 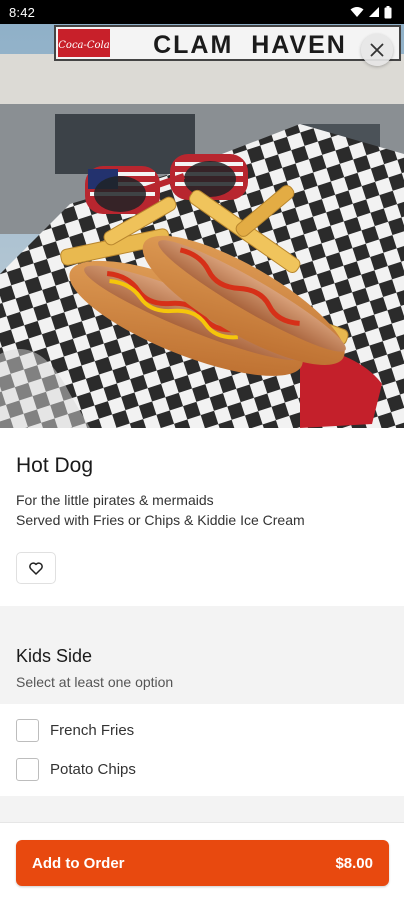 What do you see at coordinates (115, 500) in the screenshot?
I see `item-description-line: For the little pirates & mermaids` at bounding box center [115, 500].